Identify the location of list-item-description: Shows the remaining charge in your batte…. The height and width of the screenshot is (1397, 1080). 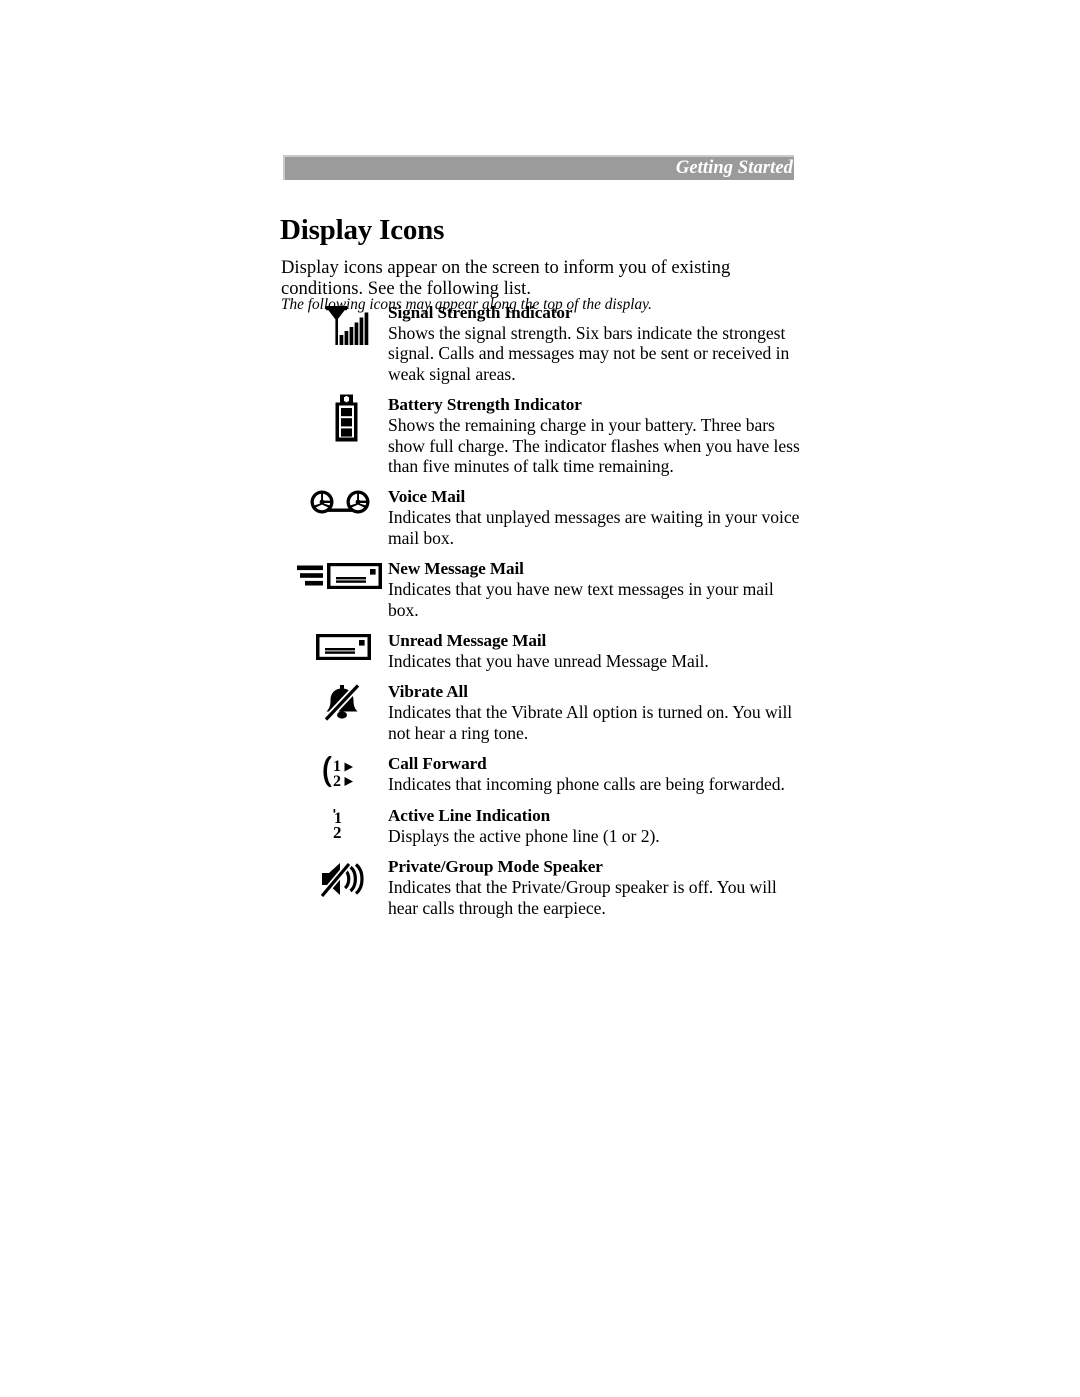
(594, 446).